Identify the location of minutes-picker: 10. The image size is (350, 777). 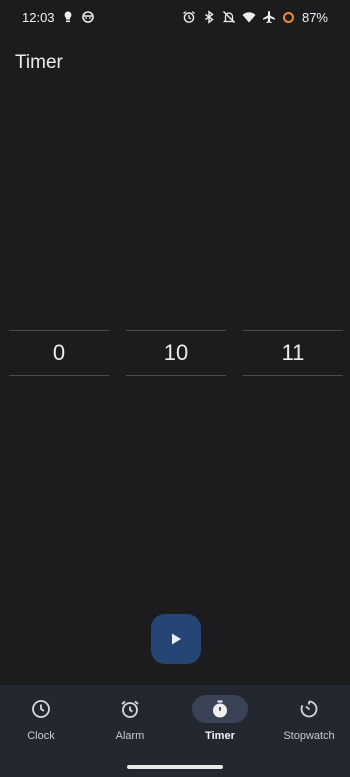
(176, 353).